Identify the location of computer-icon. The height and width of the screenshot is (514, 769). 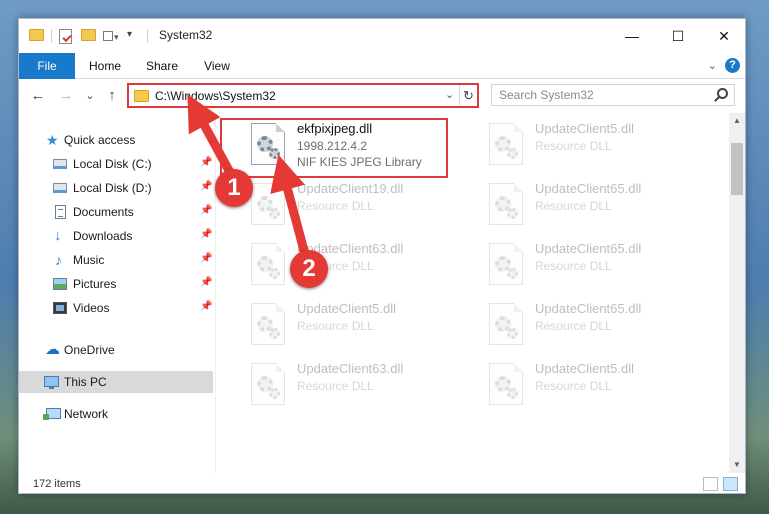
(51, 382).